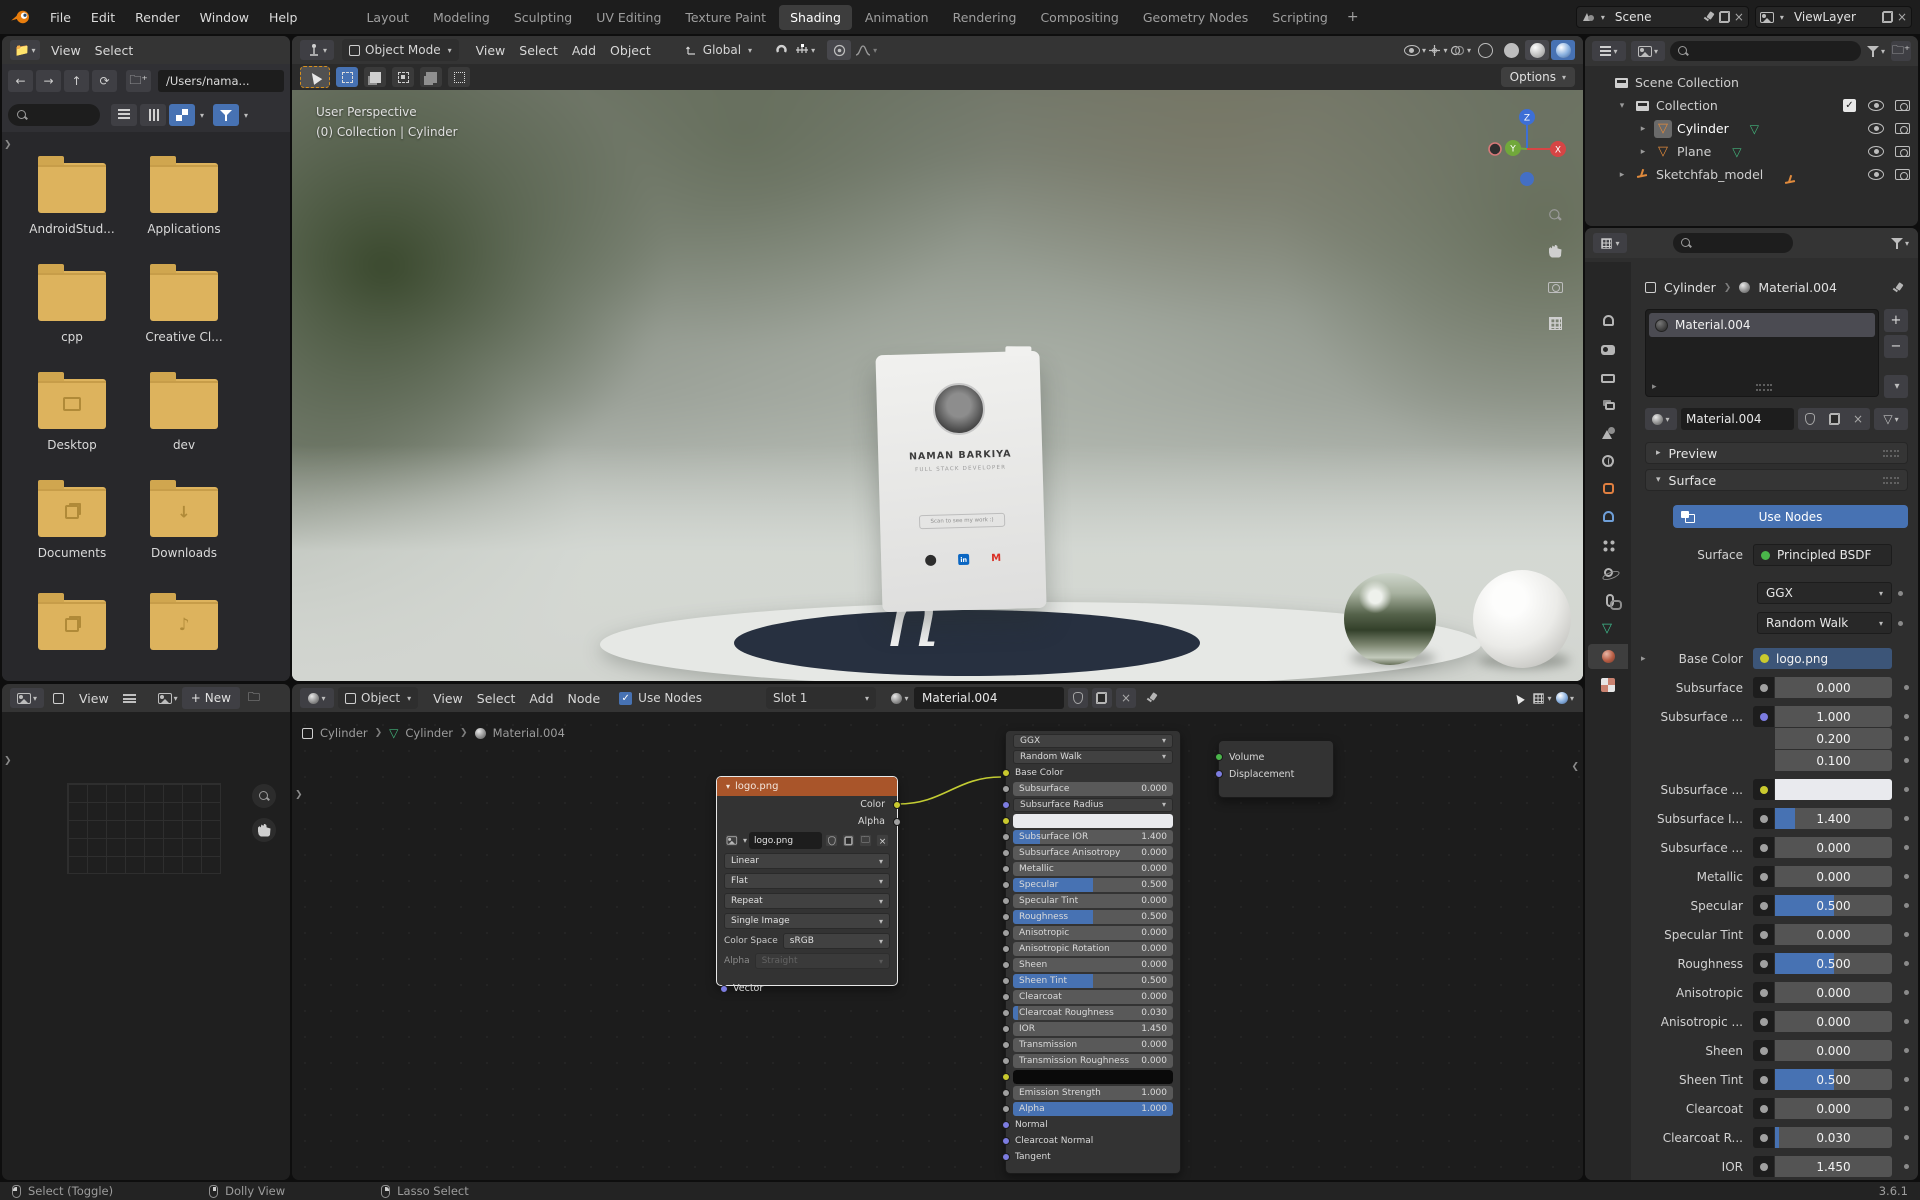  What do you see at coordinates (807, 921) in the screenshot?
I see `image-node-dropdown: Single Image ▾` at bounding box center [807, 921].